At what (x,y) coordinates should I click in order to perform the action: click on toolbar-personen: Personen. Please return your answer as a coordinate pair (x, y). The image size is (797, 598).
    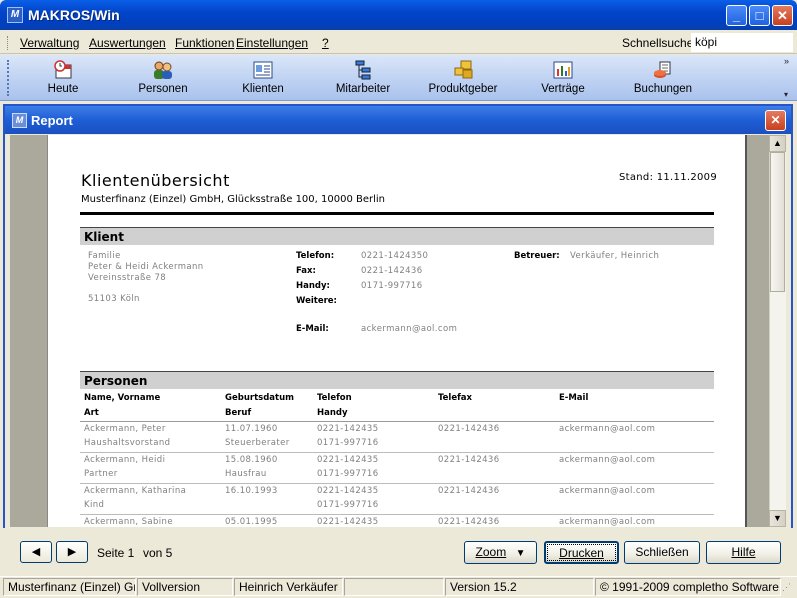
    Looking at the image, I should click on (163, 78).